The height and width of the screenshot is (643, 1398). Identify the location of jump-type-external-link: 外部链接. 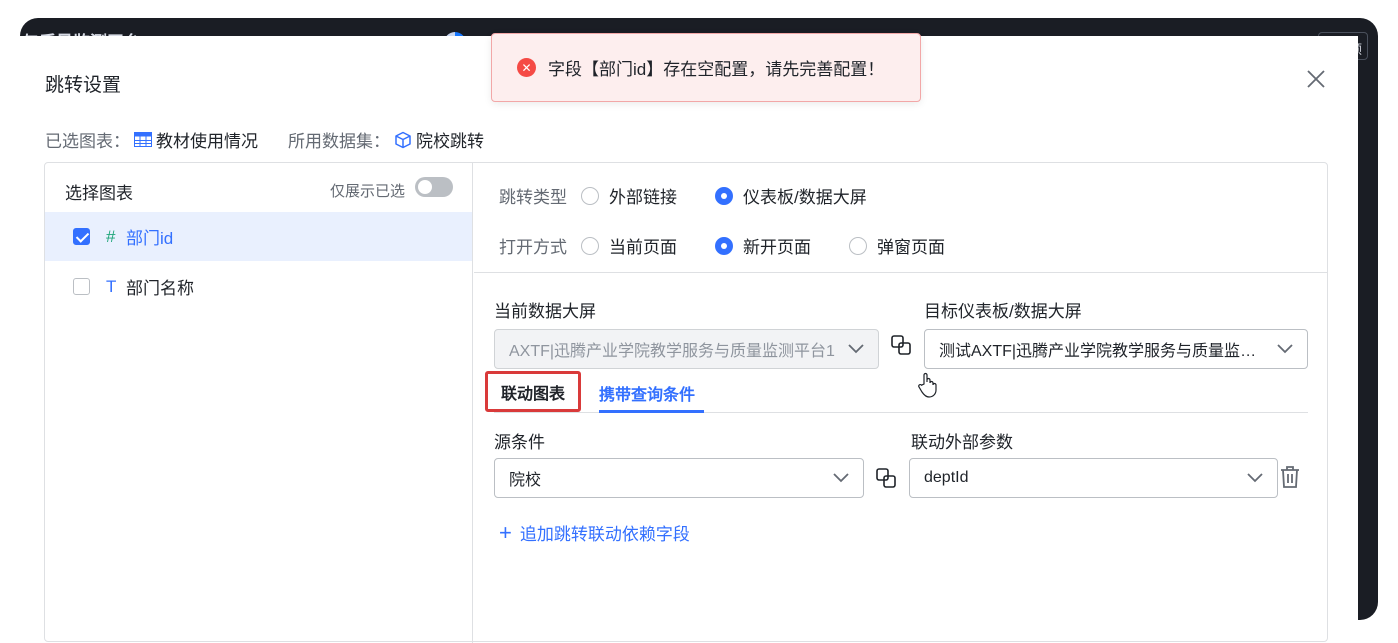
(629, 195).